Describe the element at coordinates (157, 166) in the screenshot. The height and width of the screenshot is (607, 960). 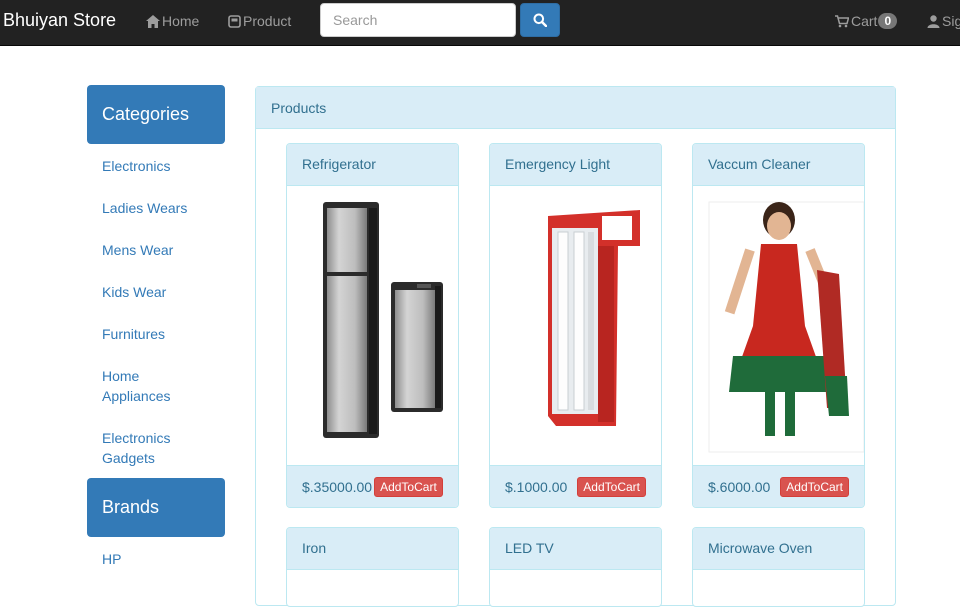
I see `category-item: Electronics` at that location.